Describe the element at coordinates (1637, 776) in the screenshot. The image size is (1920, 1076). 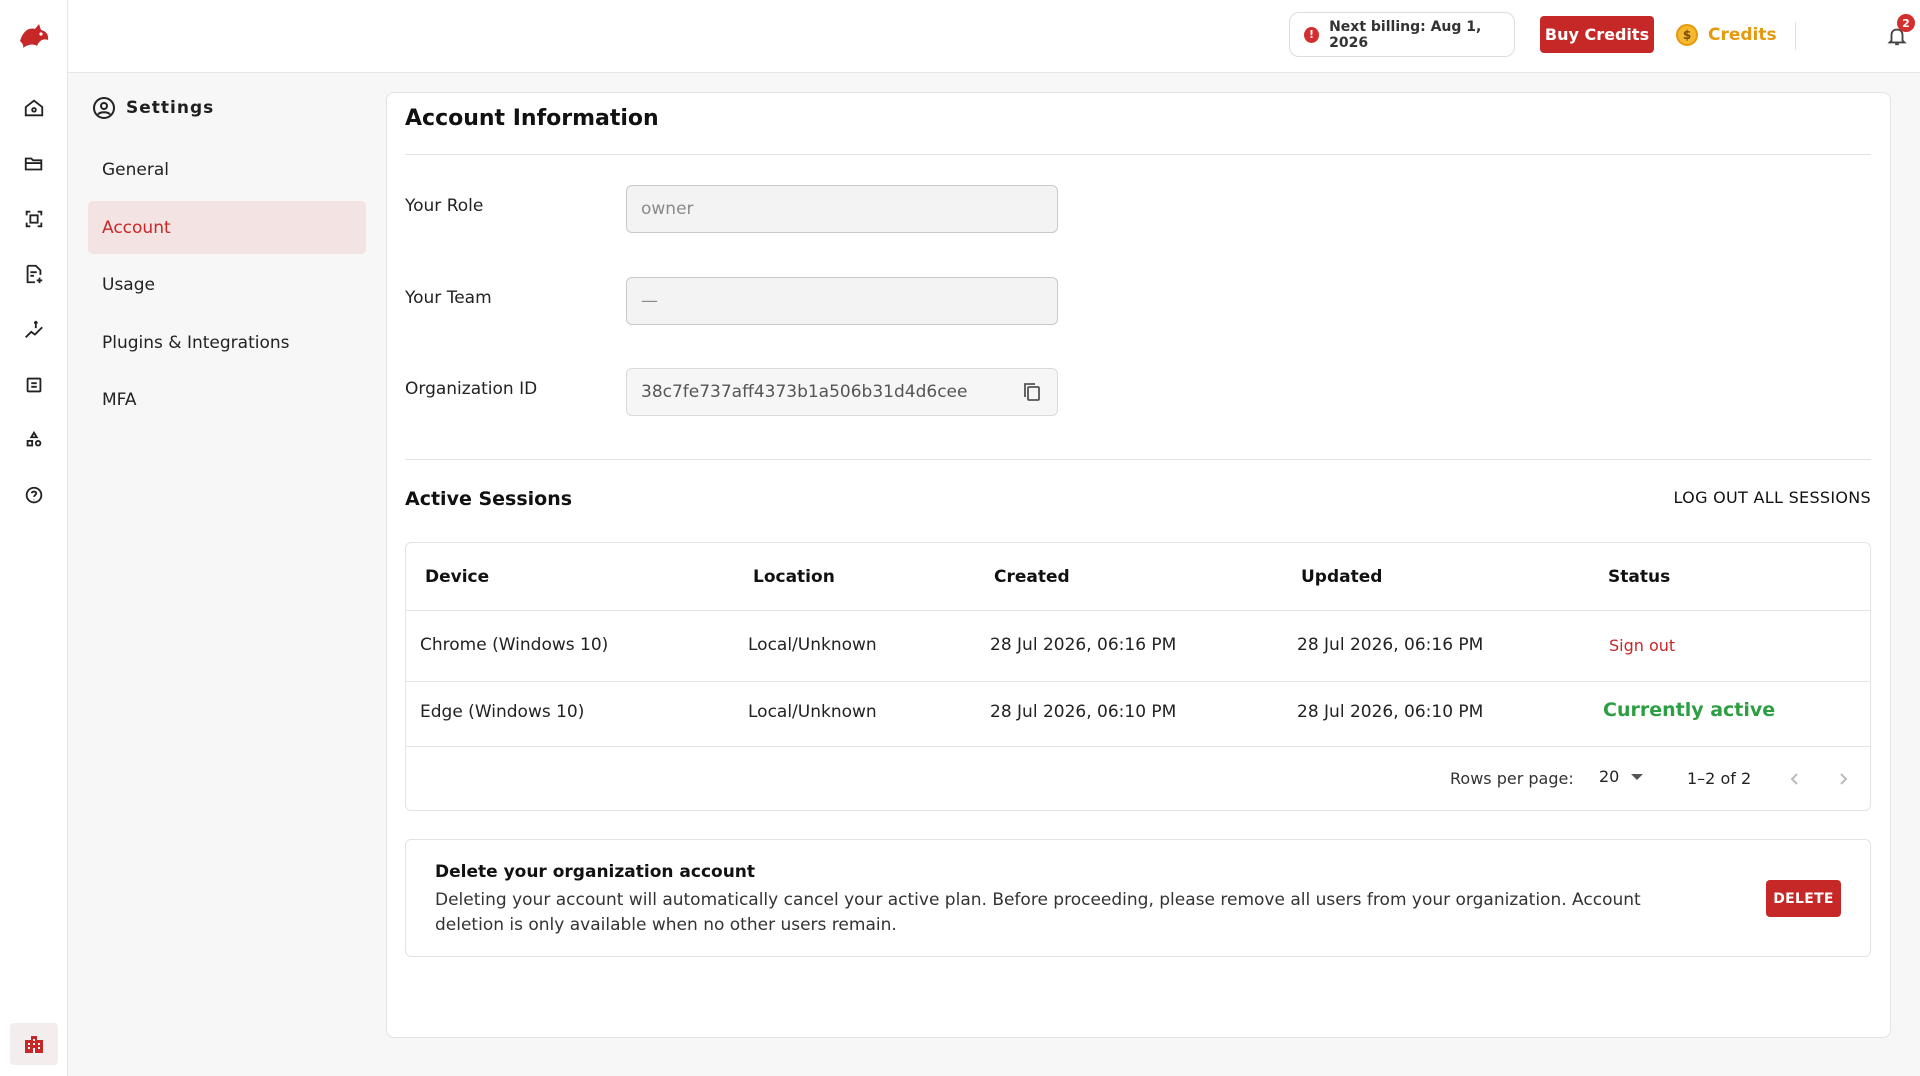
I see `caret-down-icon` at that location.